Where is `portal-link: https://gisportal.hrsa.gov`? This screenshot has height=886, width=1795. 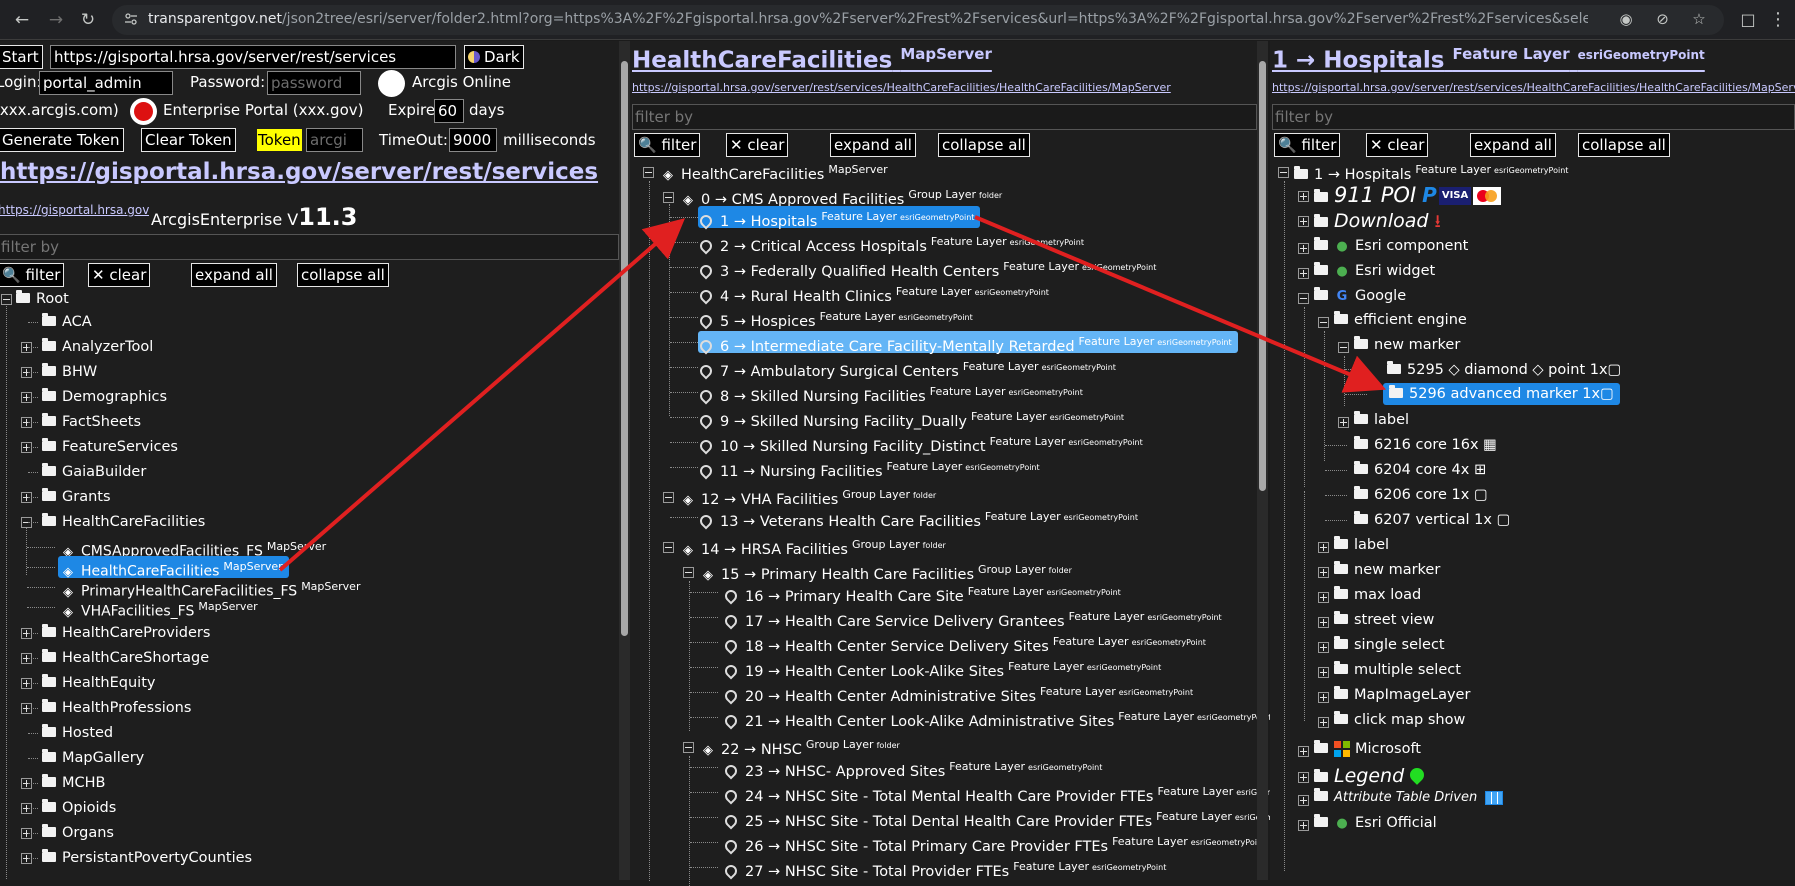 portal-link: https://gisportal.hrsa.gov is located at coordinates (74, 210).